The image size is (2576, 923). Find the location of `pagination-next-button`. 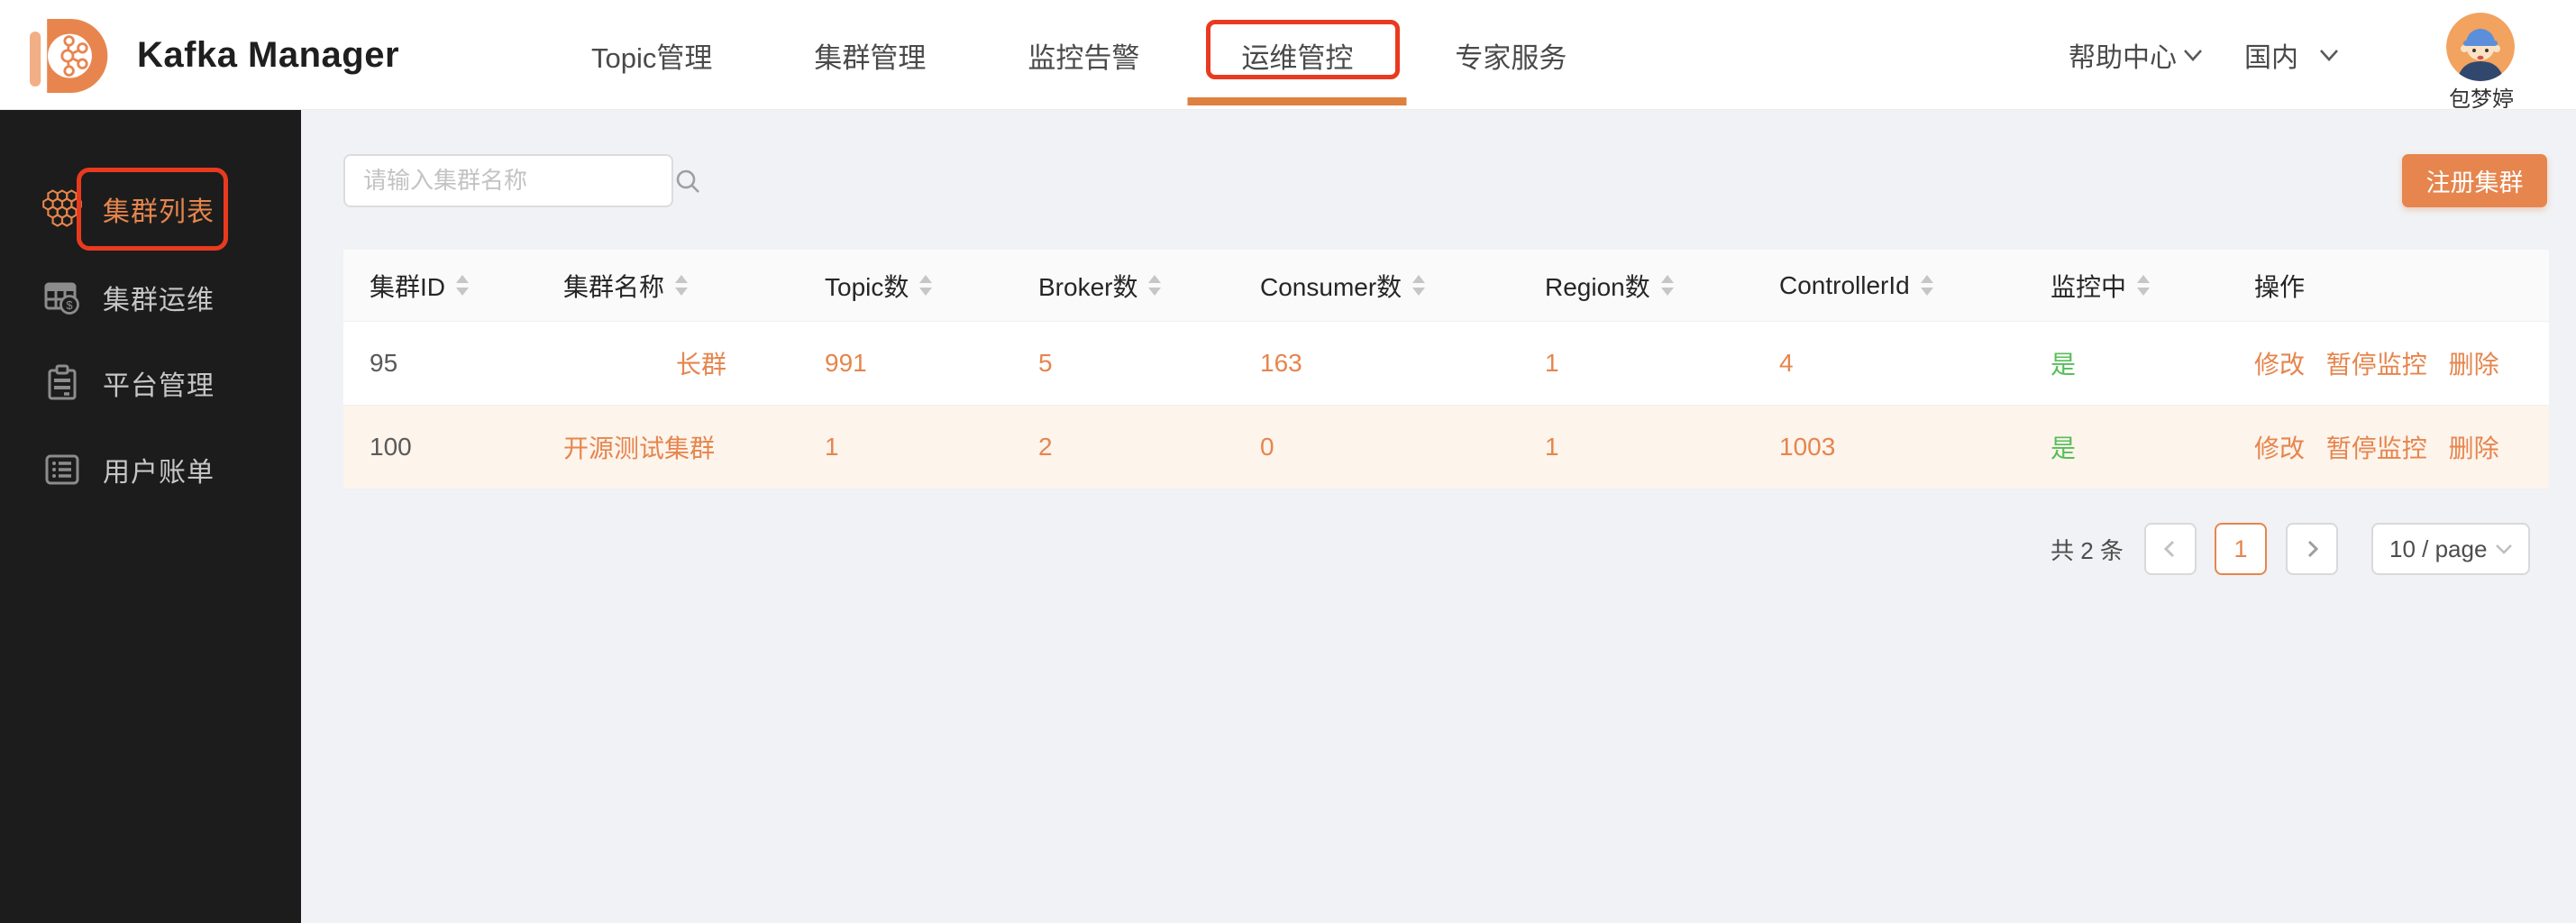

pagination-next-button is located at coordinates (2312, 549).